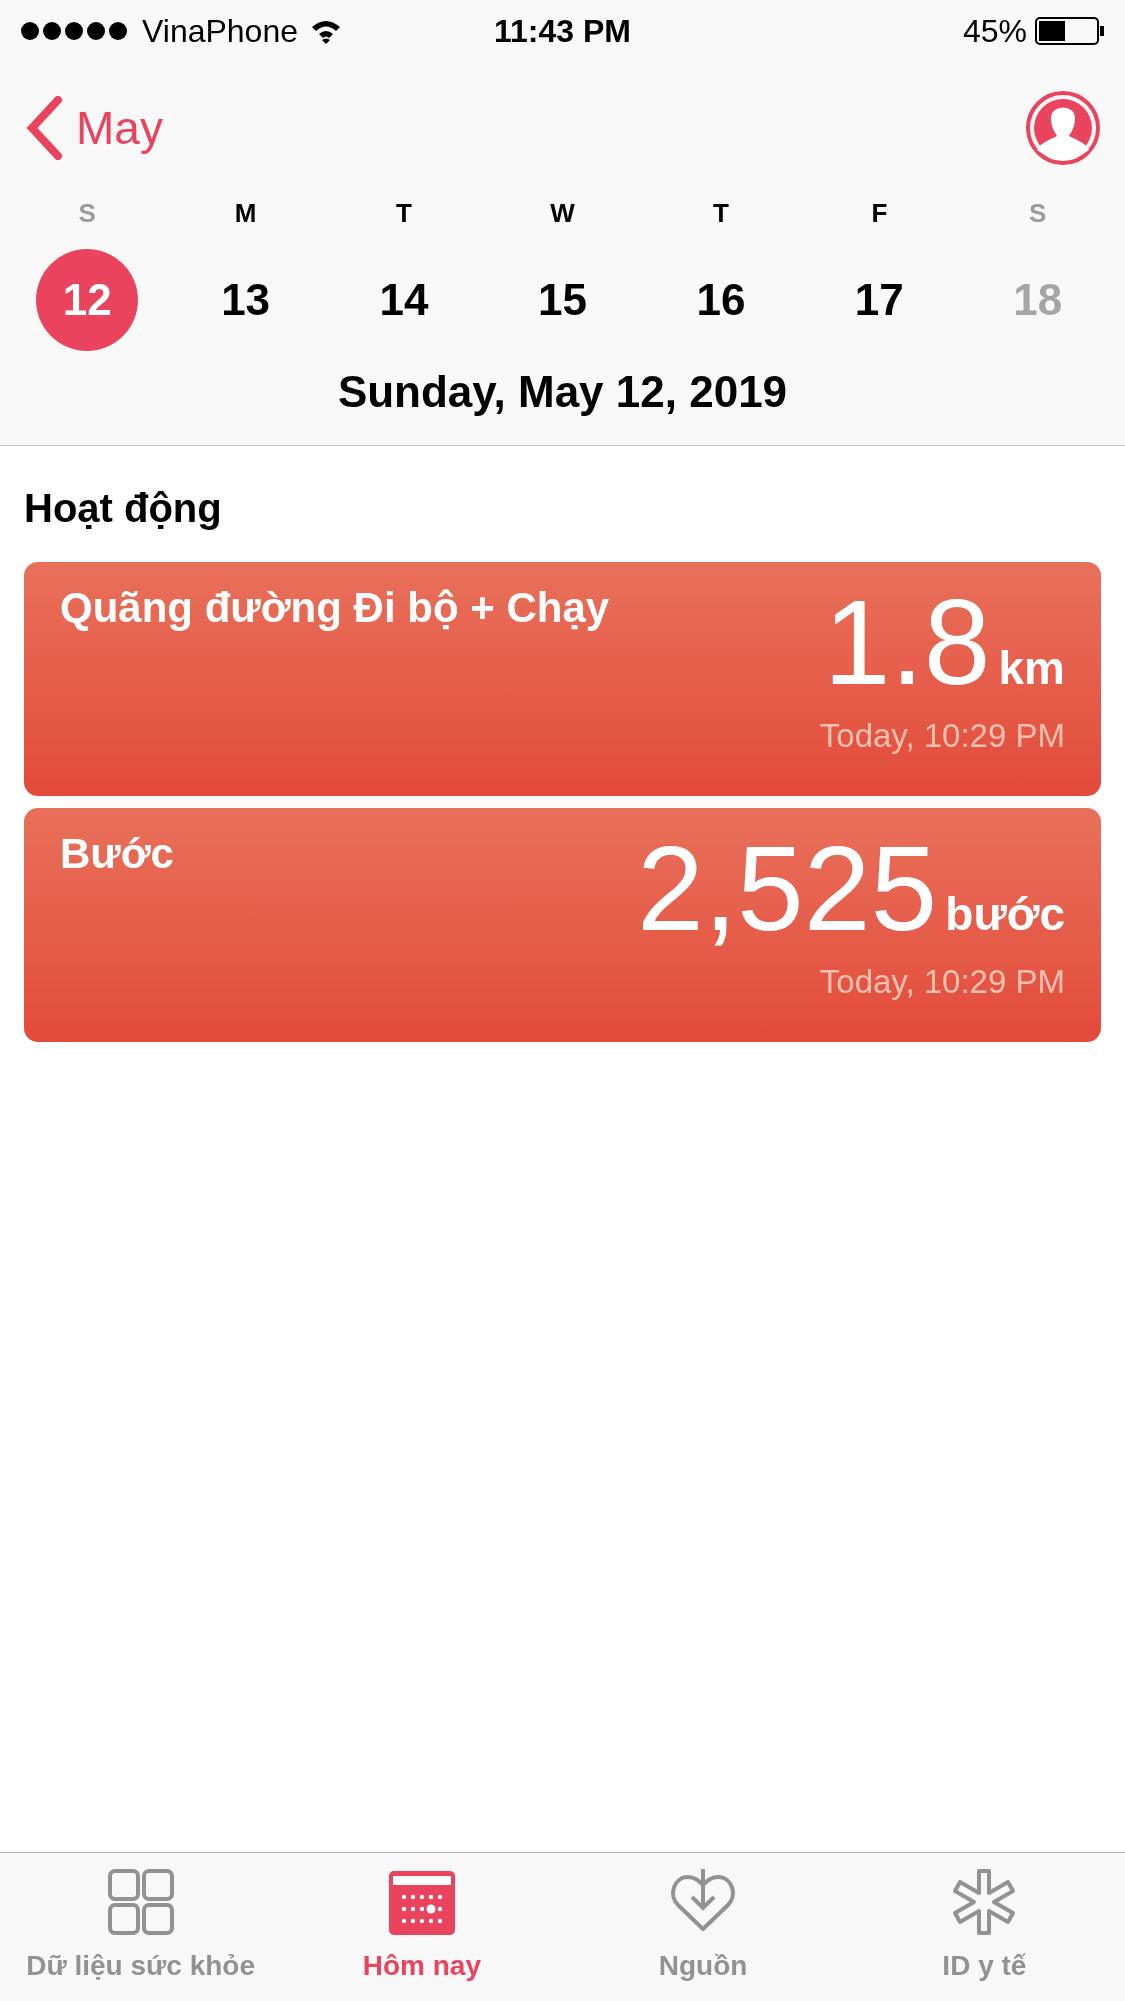  Describe the element at coordinates (720, 300) in the screenshot. I see `date-button: 16` at that location.